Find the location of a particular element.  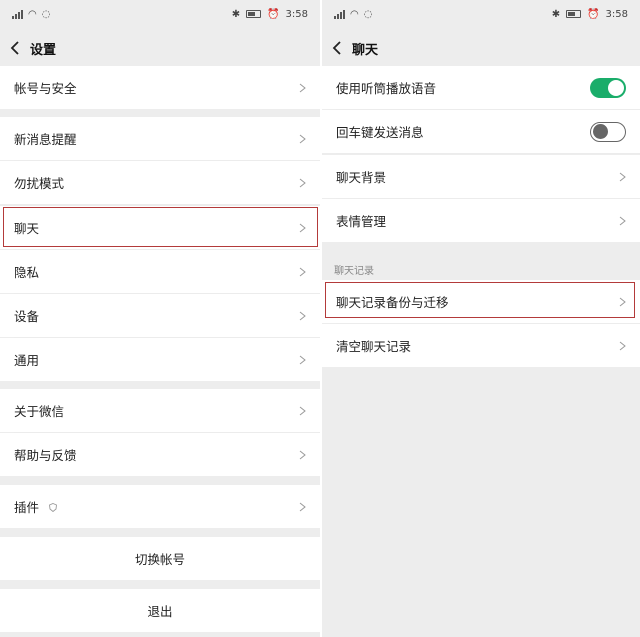

settings-item-label: 通用 is located at coordinates (27, 360).